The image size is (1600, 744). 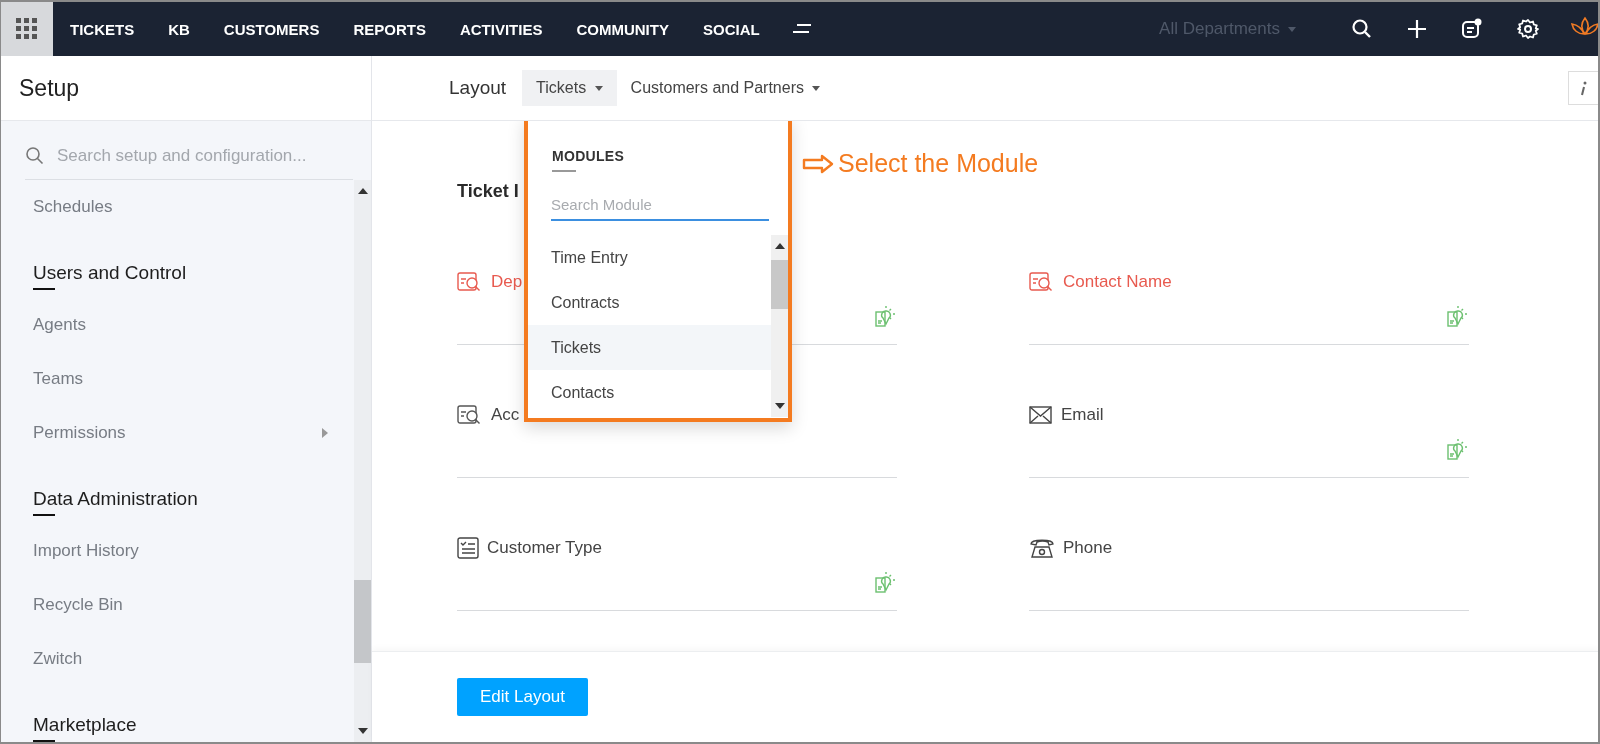 I want to click on menu-icon, so click(x=801, y=29).